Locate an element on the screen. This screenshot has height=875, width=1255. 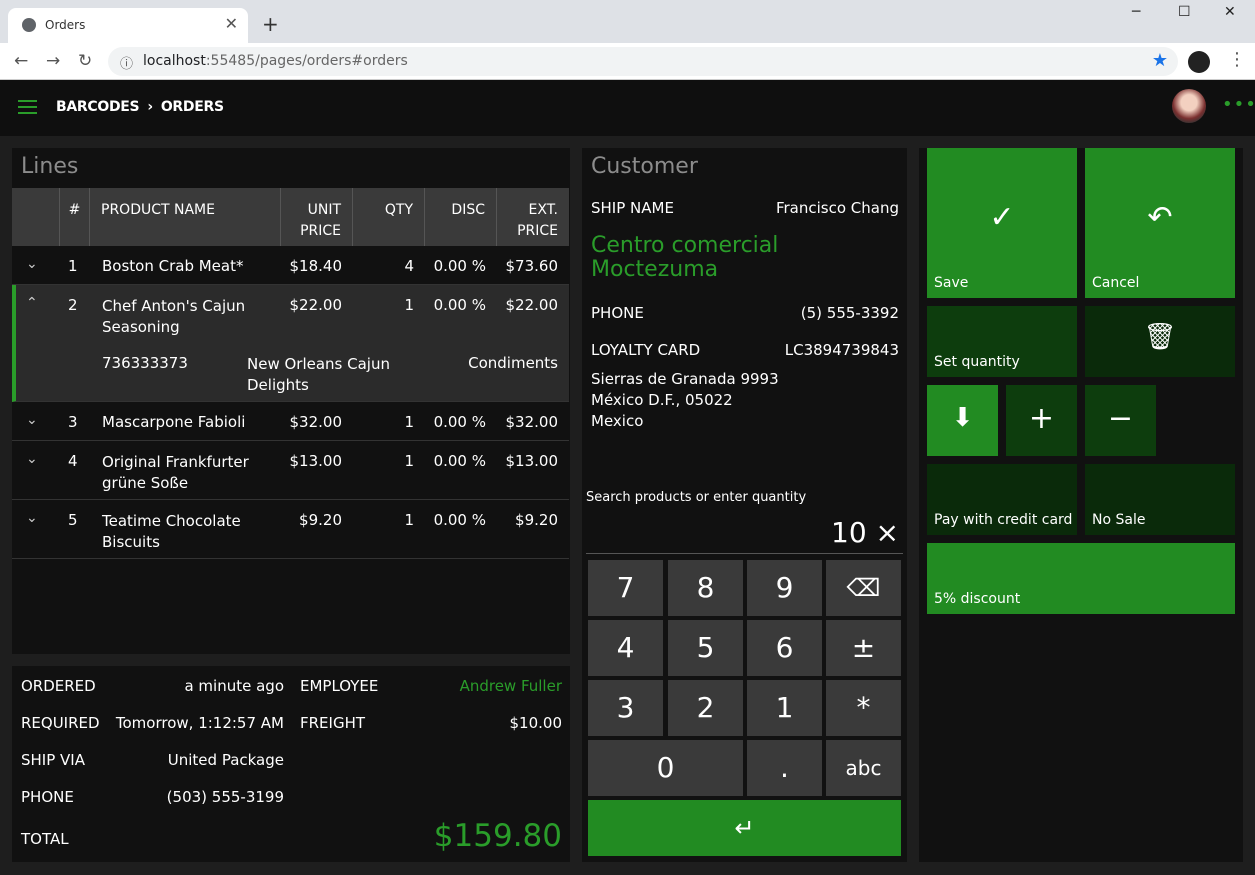
supplier: New Orleans Cajun Delights is located at coordinates (318, 374).